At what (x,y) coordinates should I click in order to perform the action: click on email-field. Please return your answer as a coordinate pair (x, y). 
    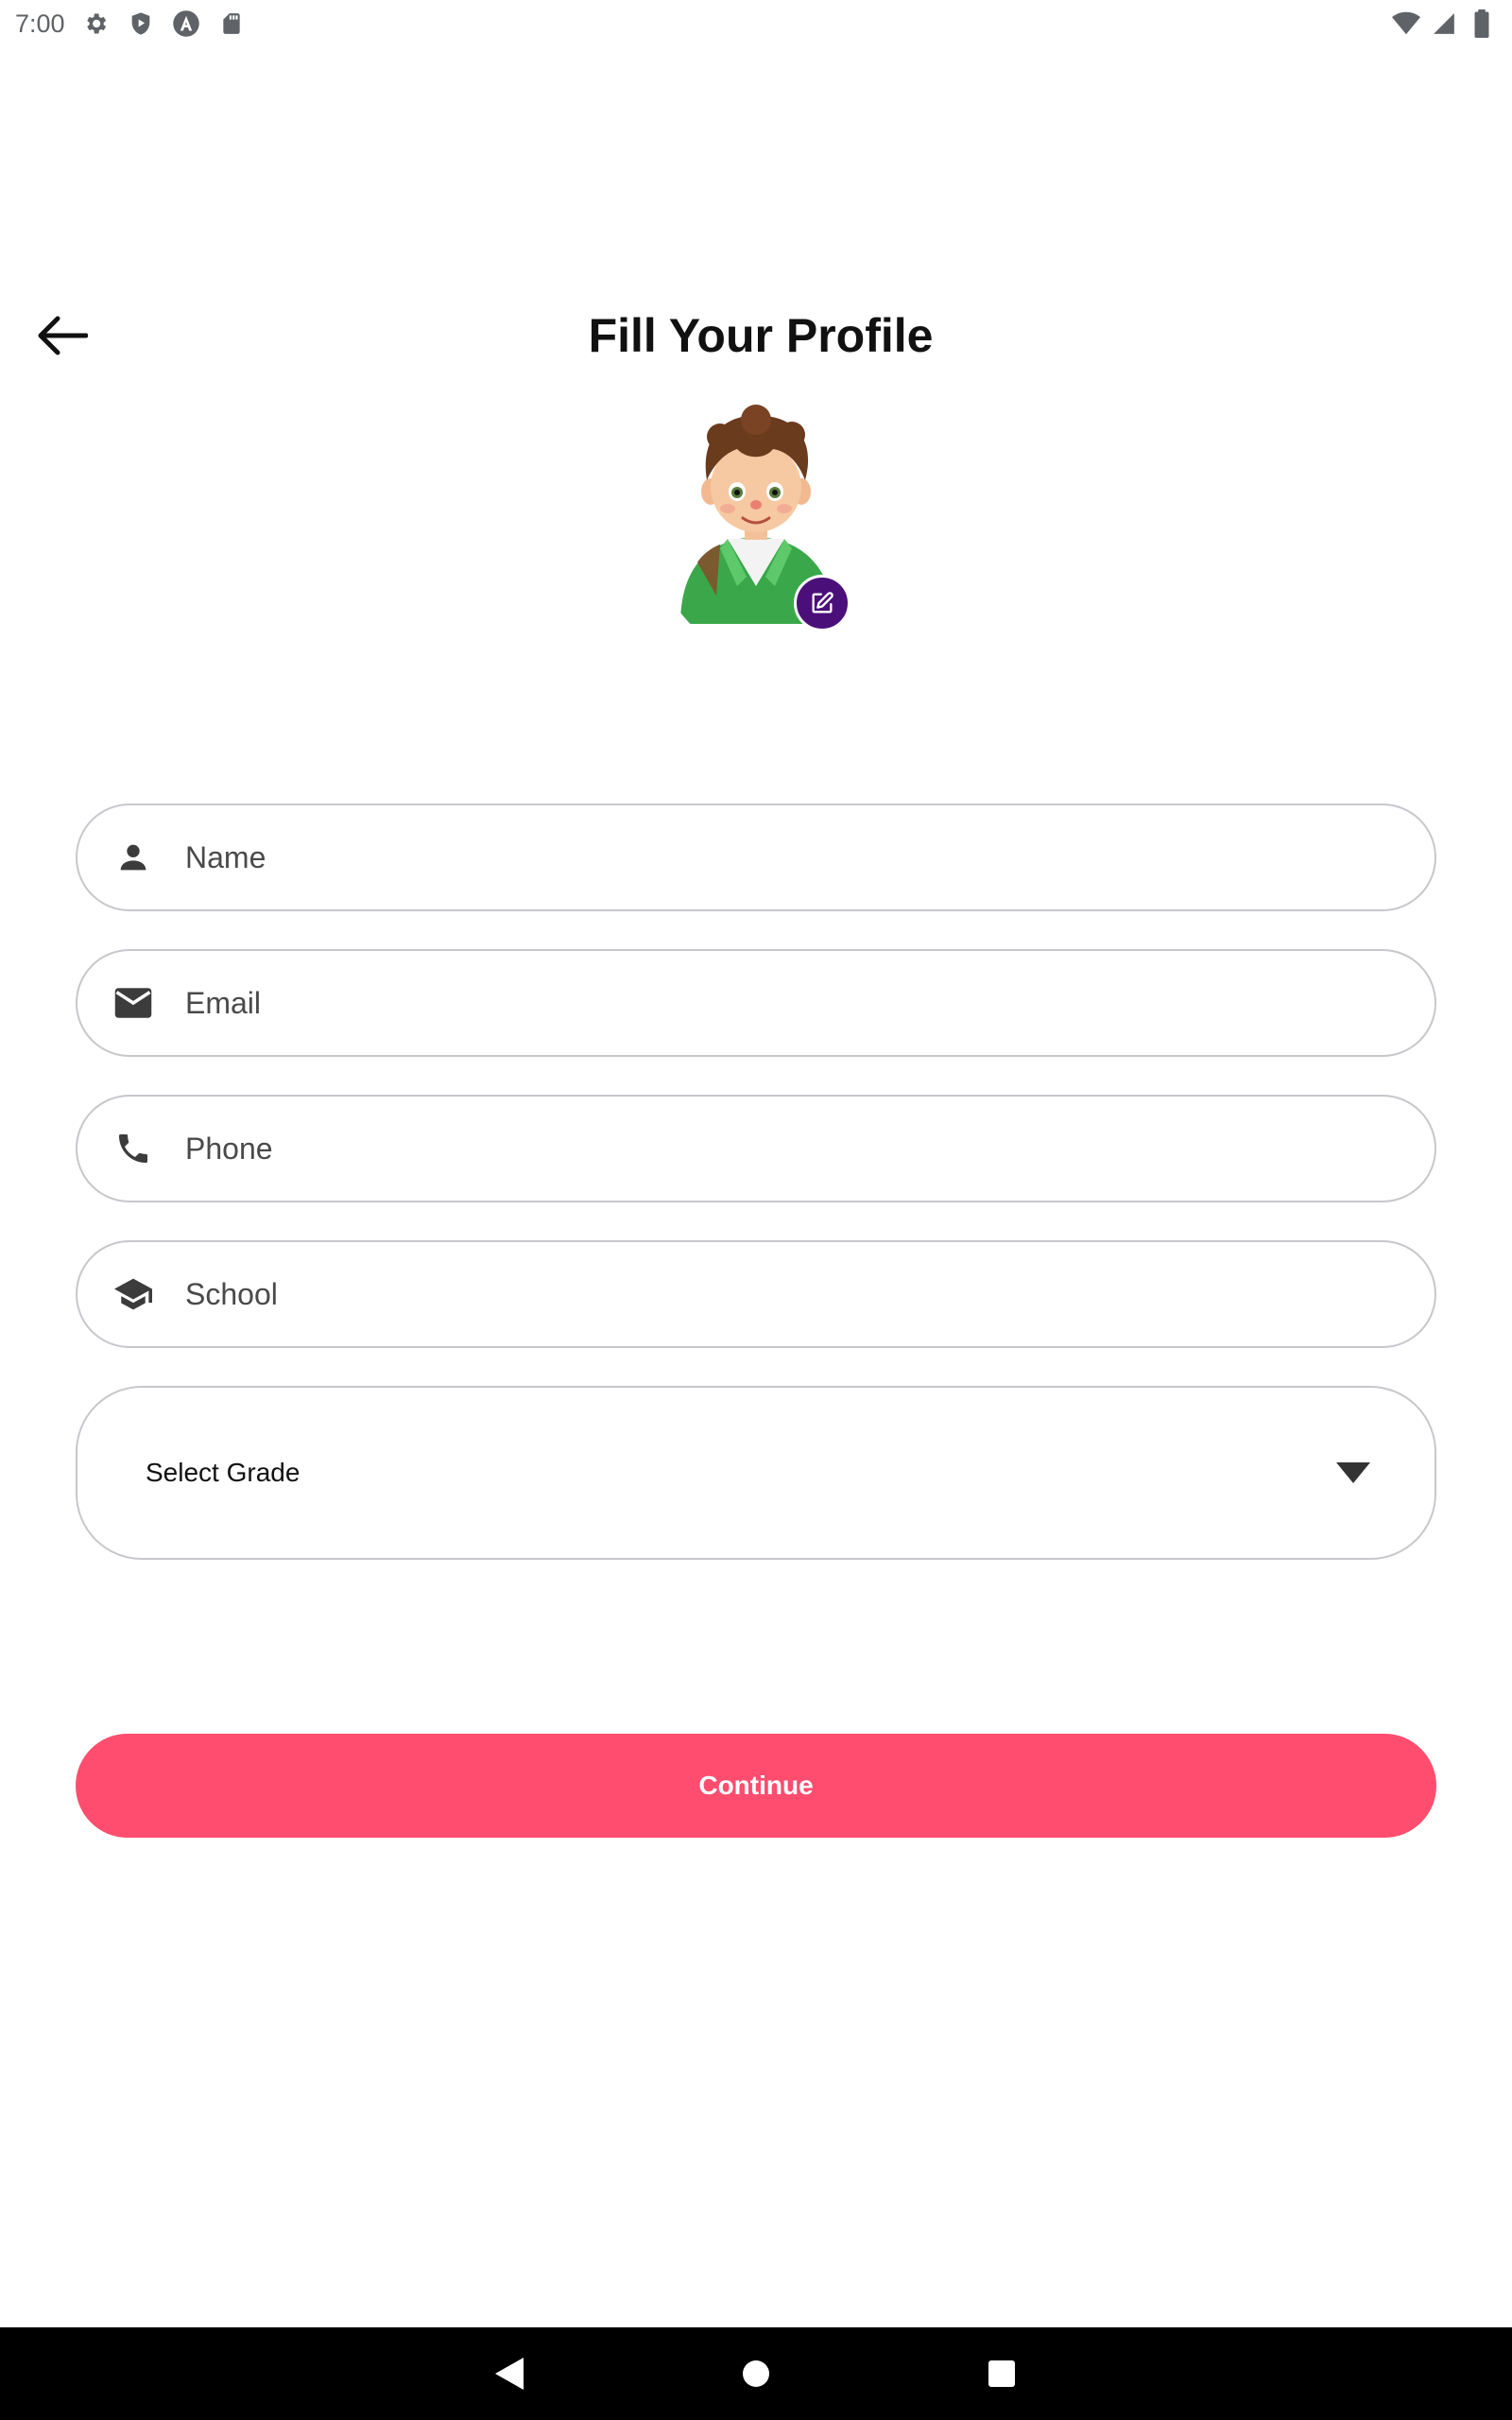
    Looking at the image, I should click on (756, 1003).